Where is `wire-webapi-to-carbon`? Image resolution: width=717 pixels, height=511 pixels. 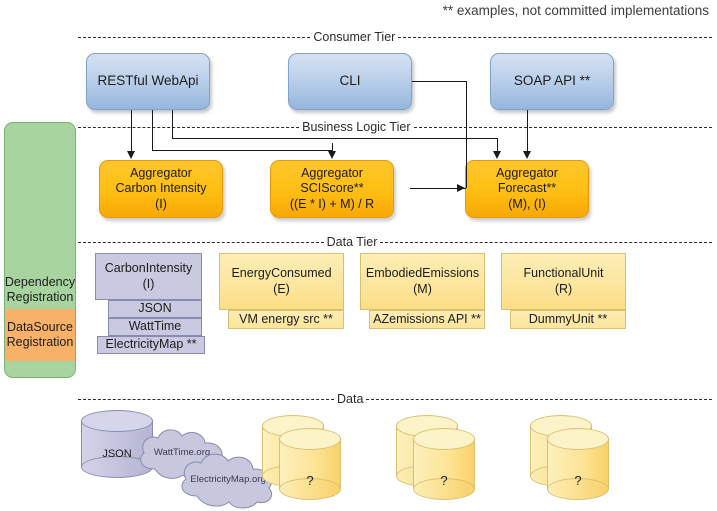 wire-webapi-to-carbon is located at coordinates (131, 131).